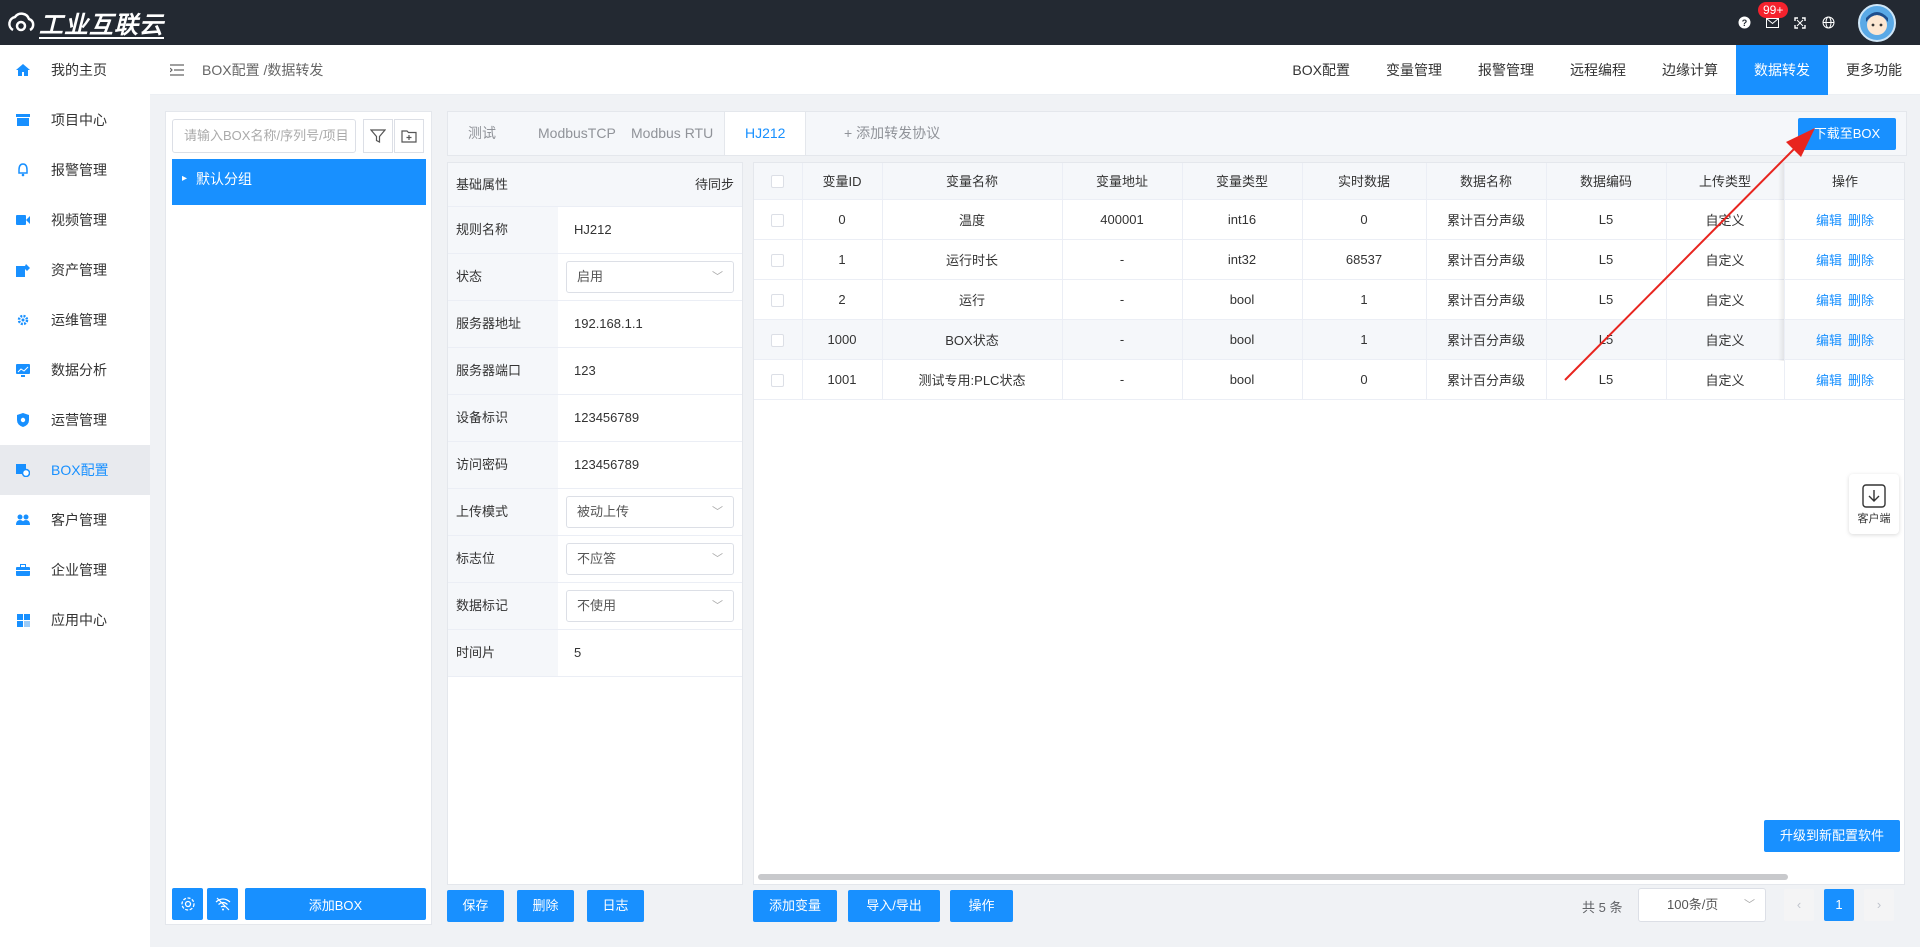  What do you see at coordinates (1847, 134) in the screenshot?
I see `download-to-box-button: 下载至BOX` at bounding box center [1847, 134].